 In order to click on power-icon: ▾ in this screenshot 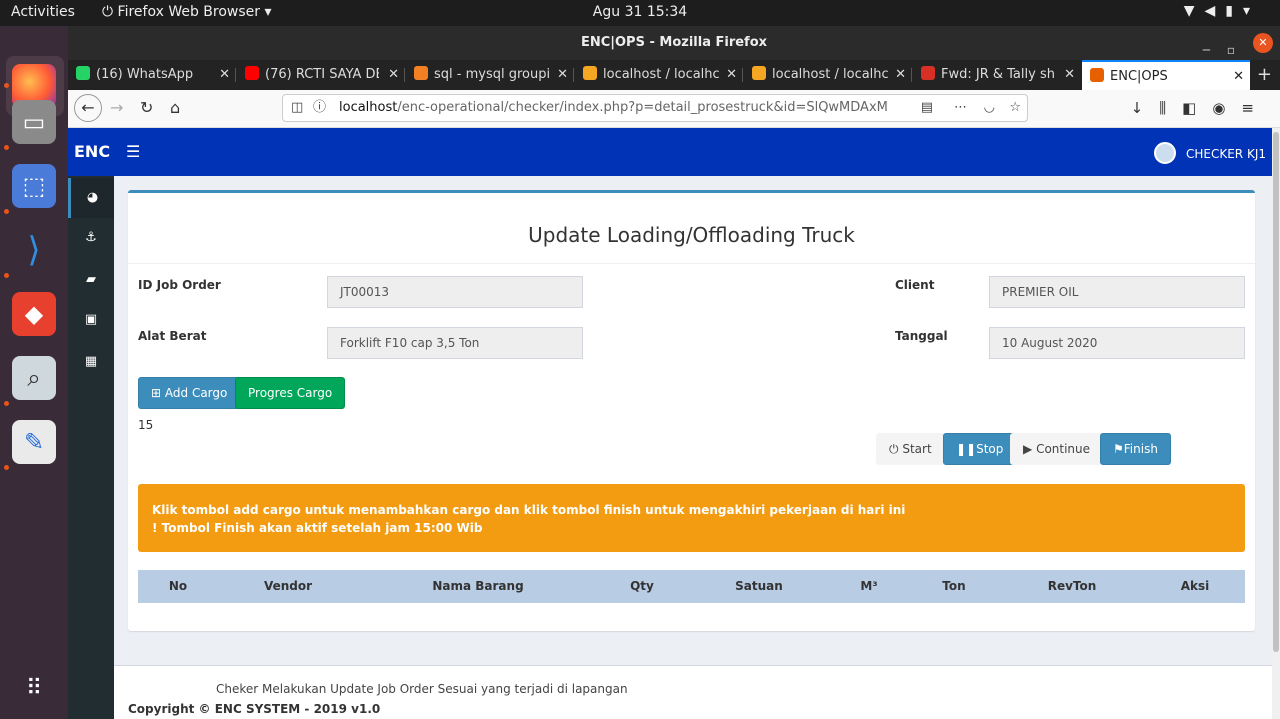, I will do `click(1251, 11)`.